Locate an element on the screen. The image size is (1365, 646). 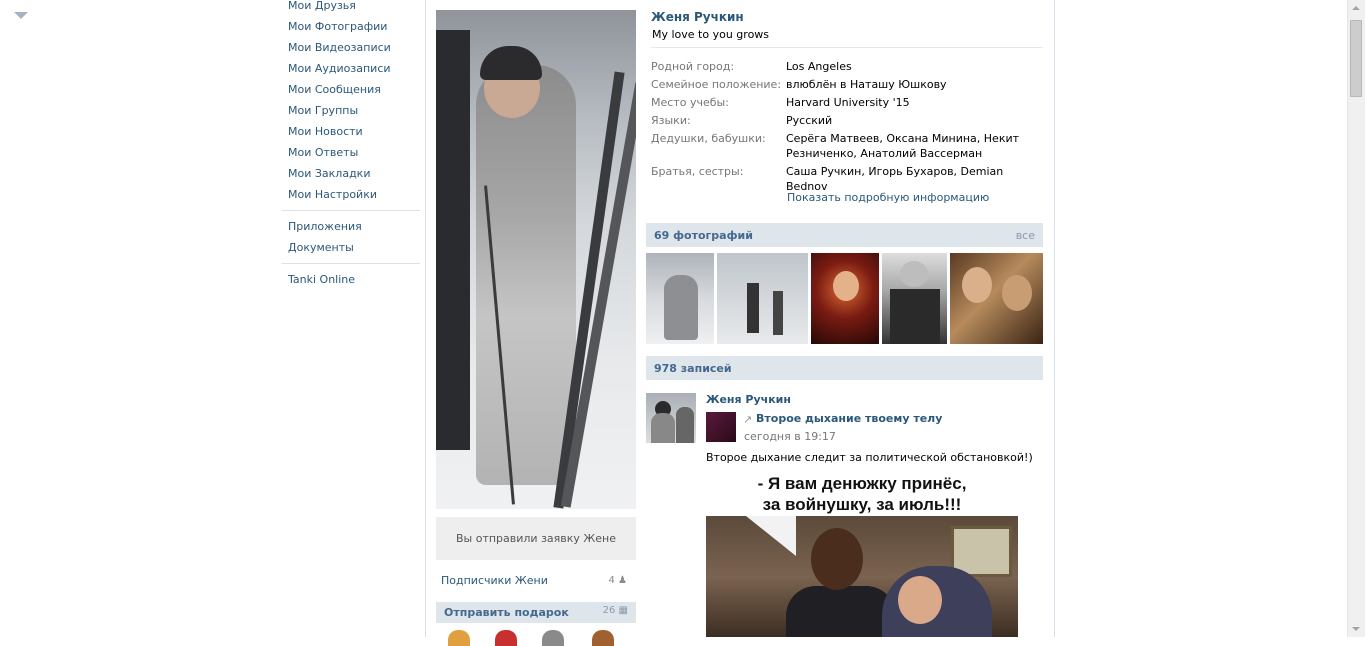
menu-item-photos: Мои Фотографии is located at coordinates (351, 28).